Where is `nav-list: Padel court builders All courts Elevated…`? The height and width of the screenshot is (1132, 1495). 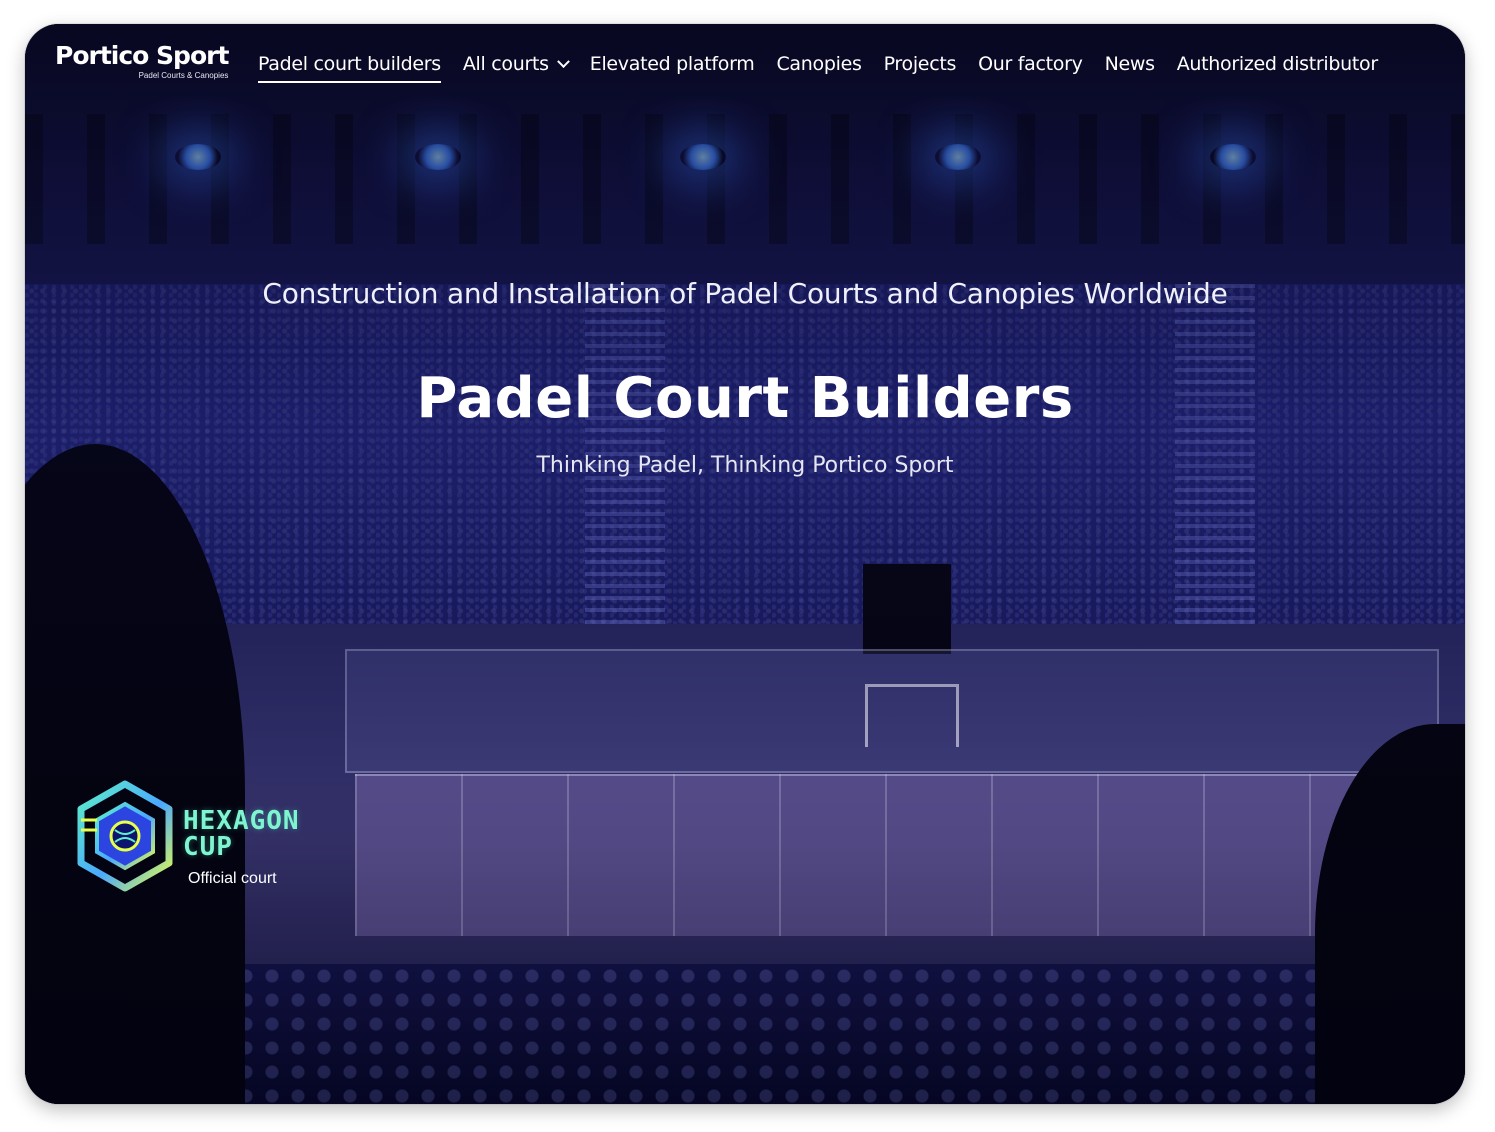
nav-list: Padel court builders All courts Elevated… is located at coordinates (818, 66).